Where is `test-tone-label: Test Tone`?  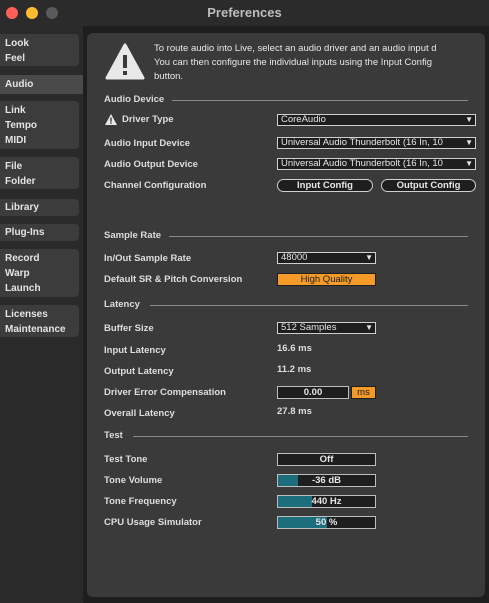
test-tone-label: Test Tone is located at coordinates (126, 459).